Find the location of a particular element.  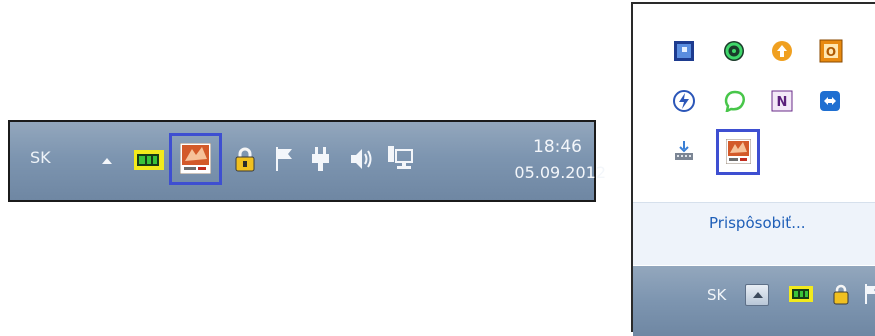

show-hidden-icons-button is located at coordinates (757, 295).